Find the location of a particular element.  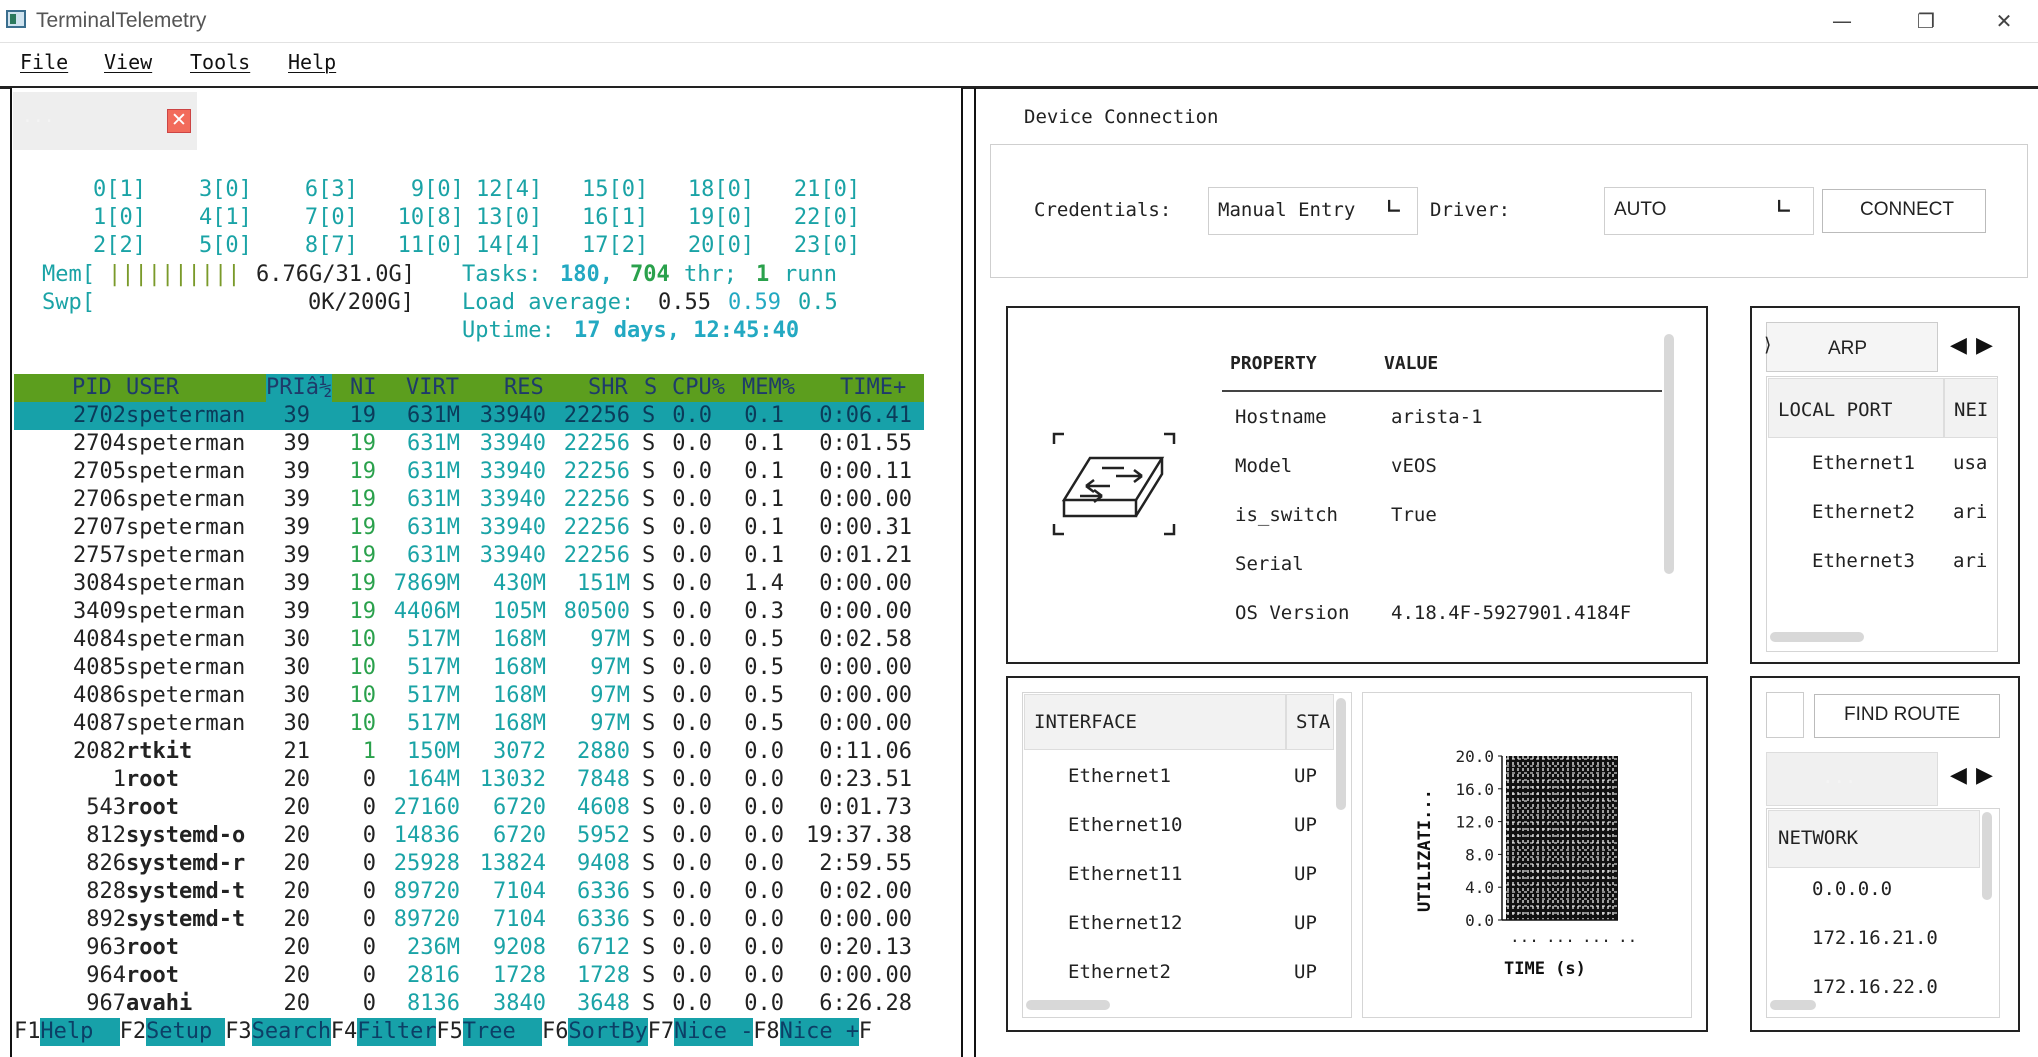

interface-name: Ethernet11 is located at coordinates (1125, 874).